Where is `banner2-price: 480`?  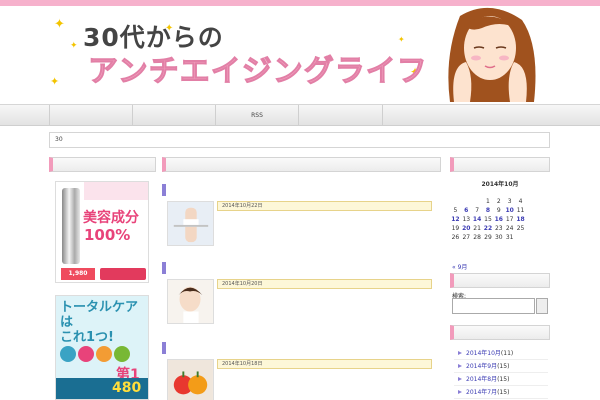
banner2-price: 480 is located at coordinates (127, 388).